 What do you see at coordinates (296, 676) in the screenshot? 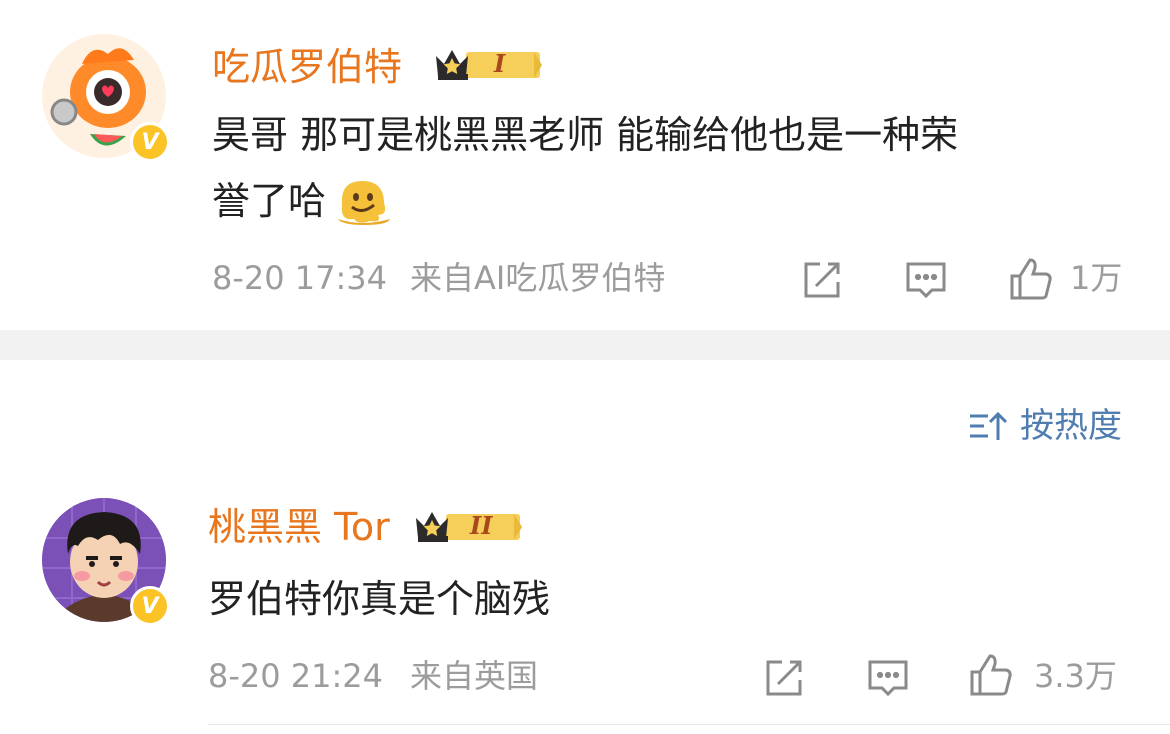
I see `comment-2-time: 8-20 21:24` at bounding box center [296, 676].